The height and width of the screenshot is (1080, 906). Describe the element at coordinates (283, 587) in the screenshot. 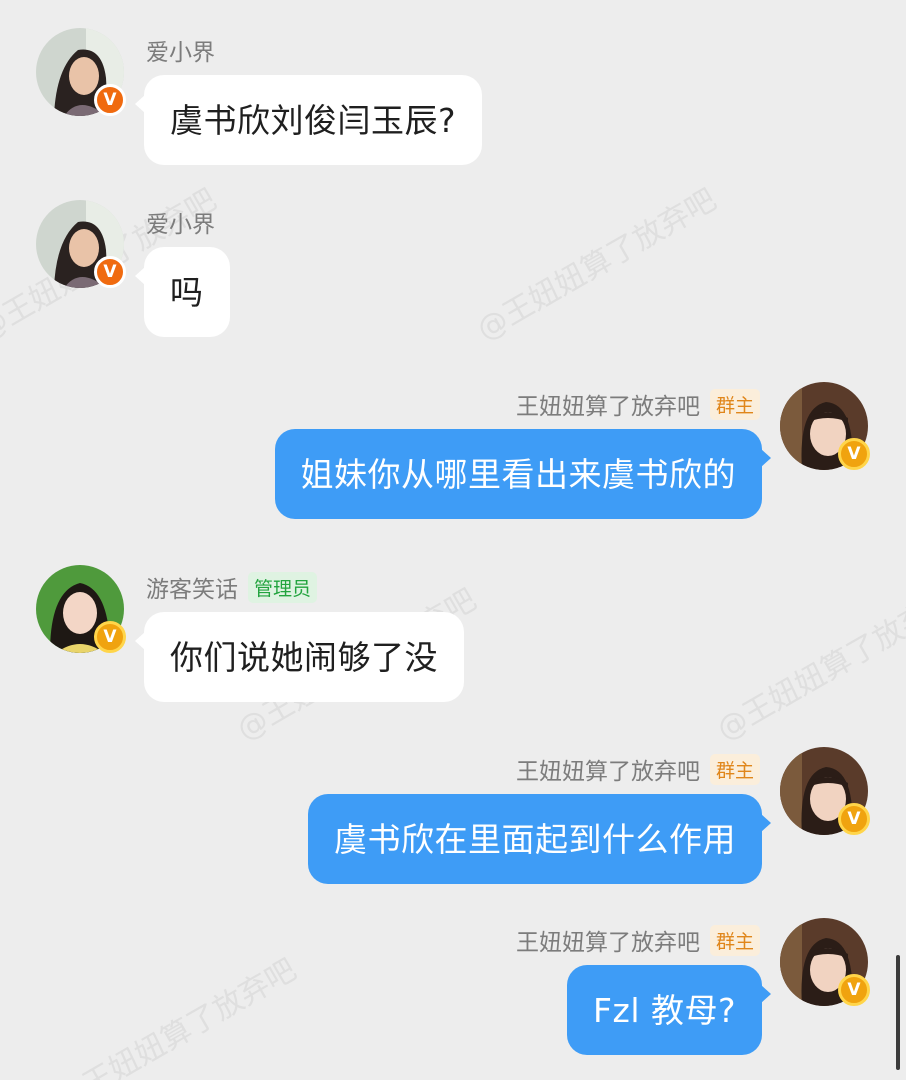

I see `role-tag: 管理员` at that location.